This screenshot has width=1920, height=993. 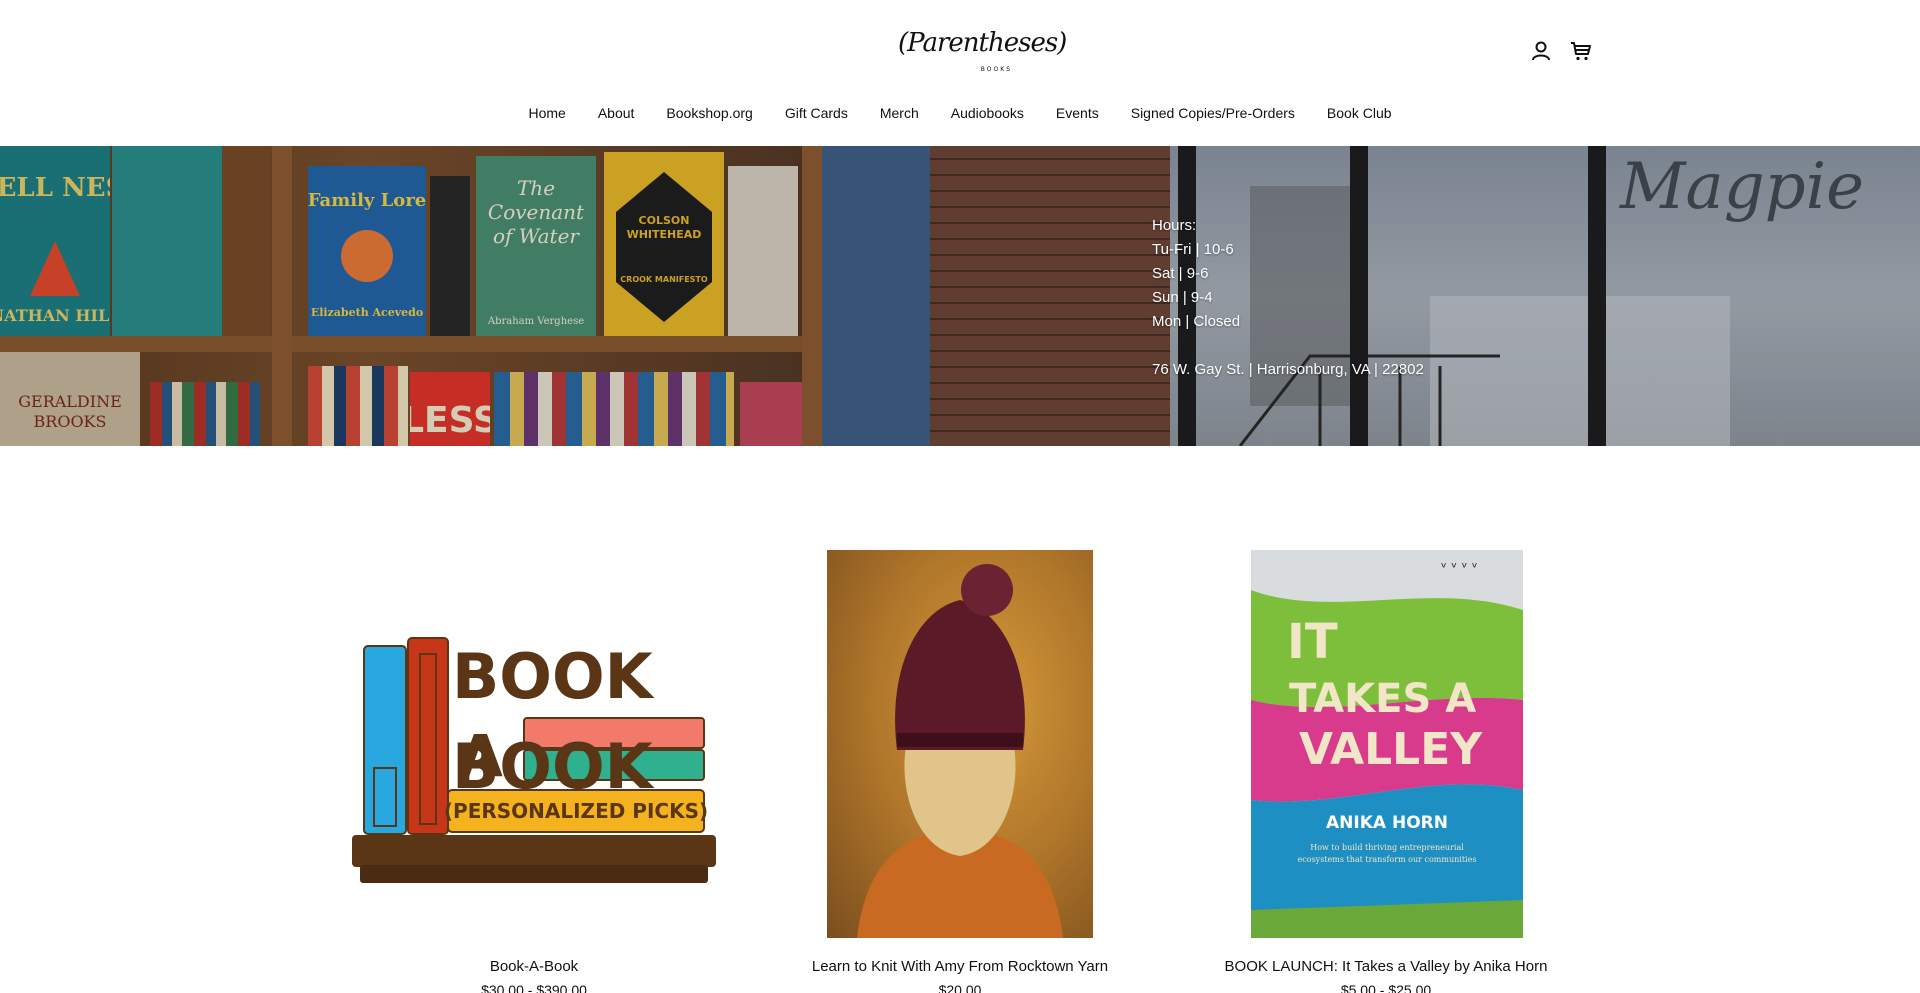 I want to click on product-price: $5.00 - $25.00, so click(x=1386, y=987).